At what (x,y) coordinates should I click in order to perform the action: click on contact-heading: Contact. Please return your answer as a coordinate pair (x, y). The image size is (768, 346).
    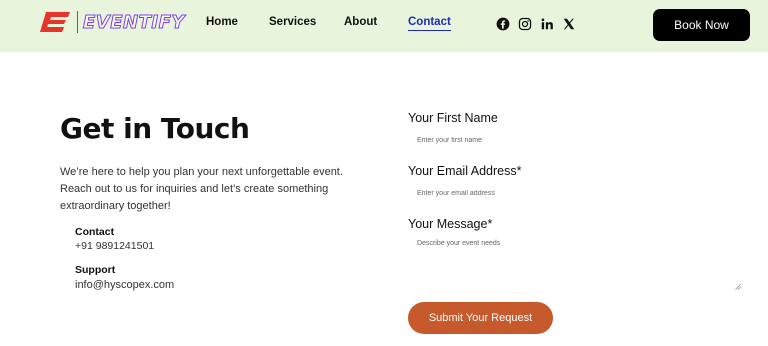
    Looking at the image, I should click on (95, 232).